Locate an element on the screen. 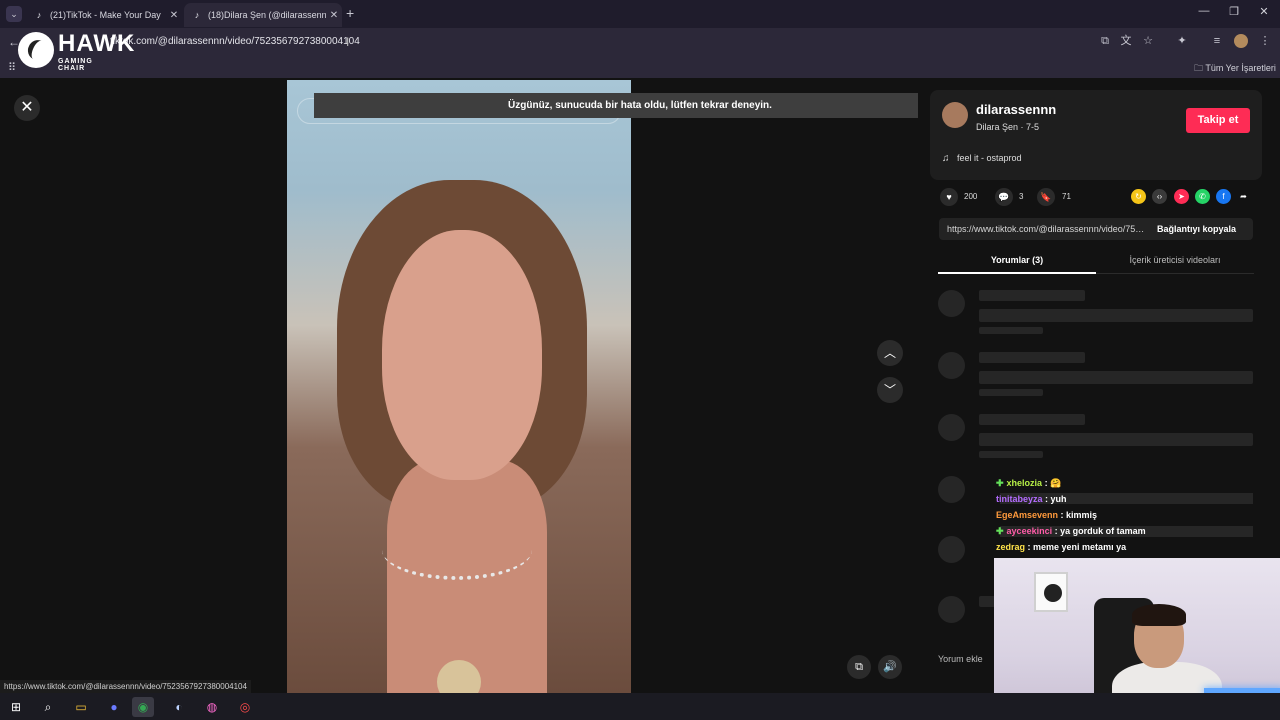  chat-text: : meme yeni metamı ya is located at coordinates (1077, 547).